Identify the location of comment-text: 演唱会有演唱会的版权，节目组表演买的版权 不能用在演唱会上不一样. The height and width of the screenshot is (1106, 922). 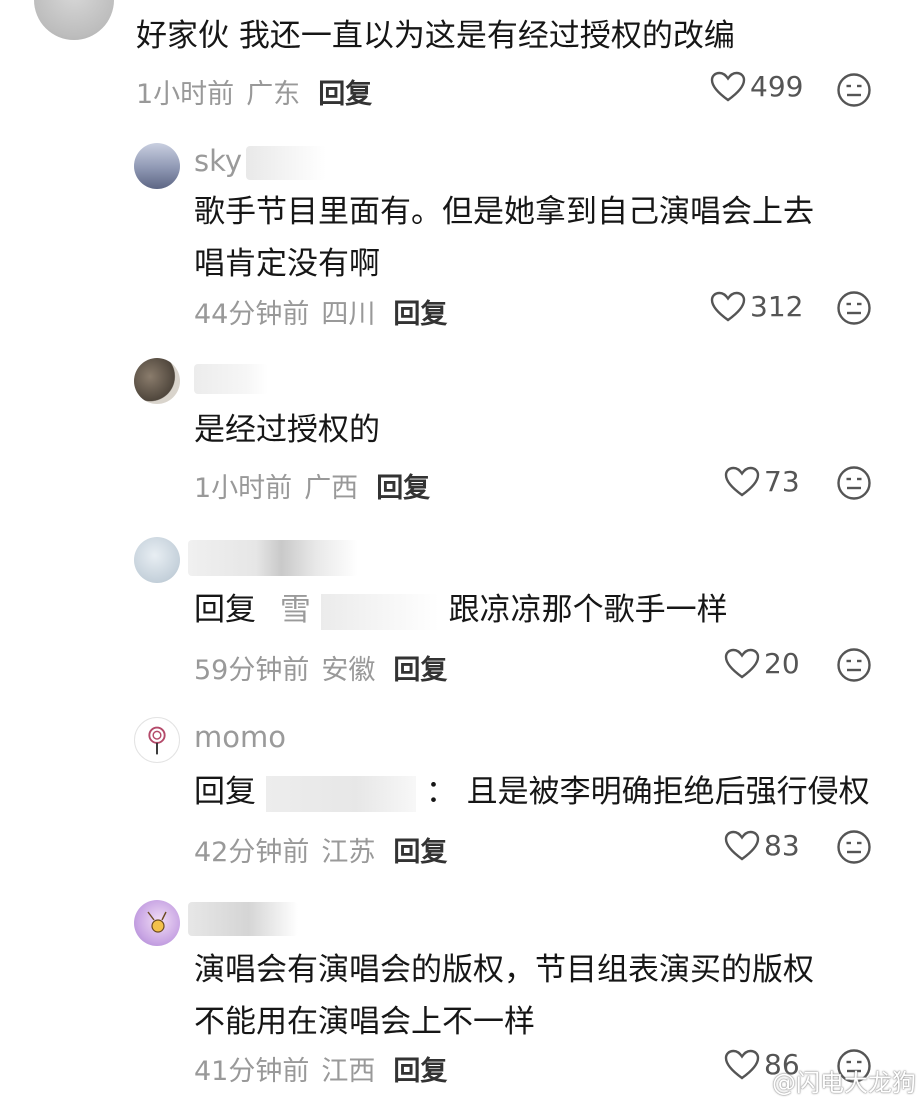
(504, 996).